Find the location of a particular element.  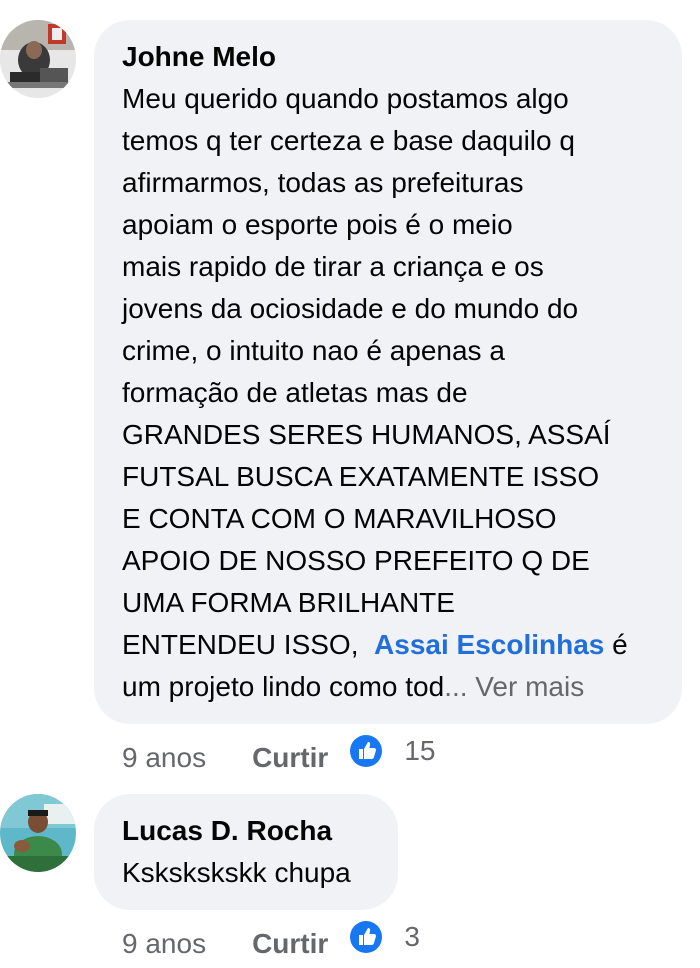

comment-actions: 9 anos Curtir 3 is located at coordinates (271, 942).